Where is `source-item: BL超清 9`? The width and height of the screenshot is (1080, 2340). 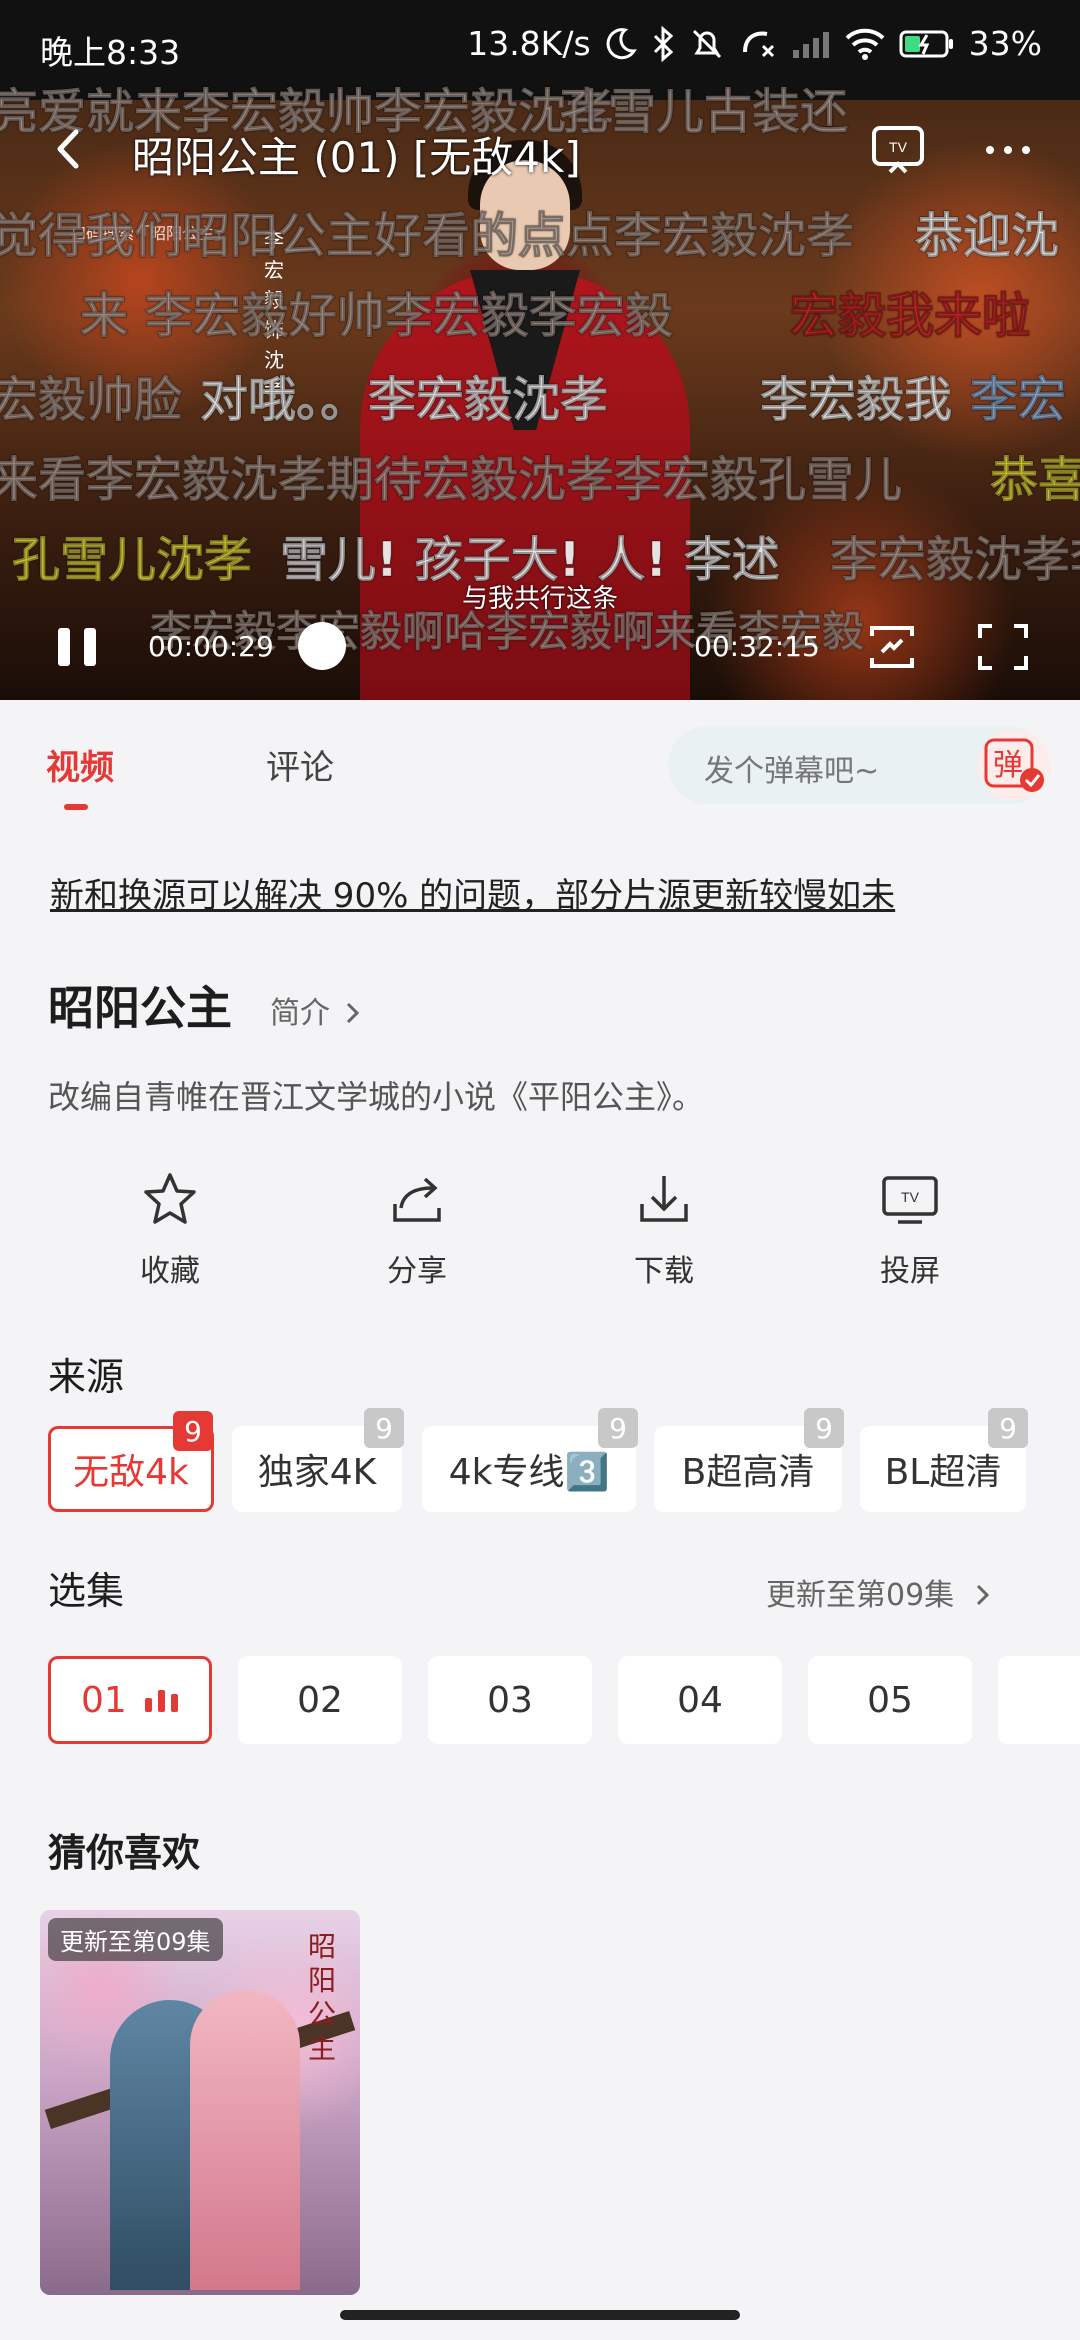
source-item: BL超清 9 is located at coordinates (944, 1460).